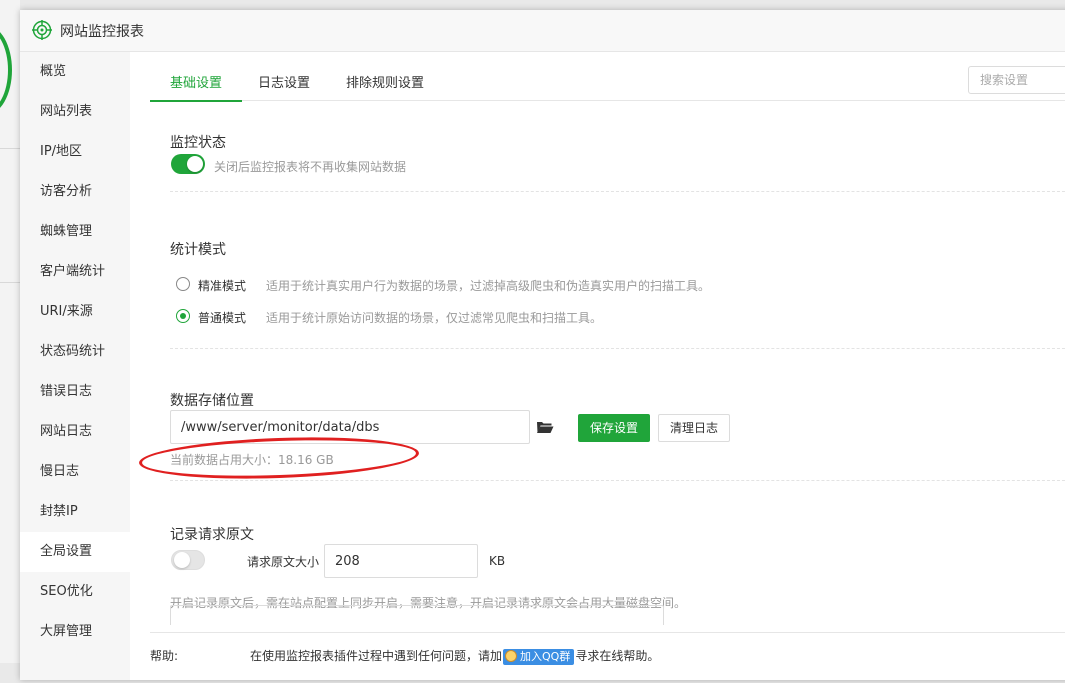 This screenshot has width=1065, height=683. I want to click on record-request-title: 记录请求原文, so click(212, 535).